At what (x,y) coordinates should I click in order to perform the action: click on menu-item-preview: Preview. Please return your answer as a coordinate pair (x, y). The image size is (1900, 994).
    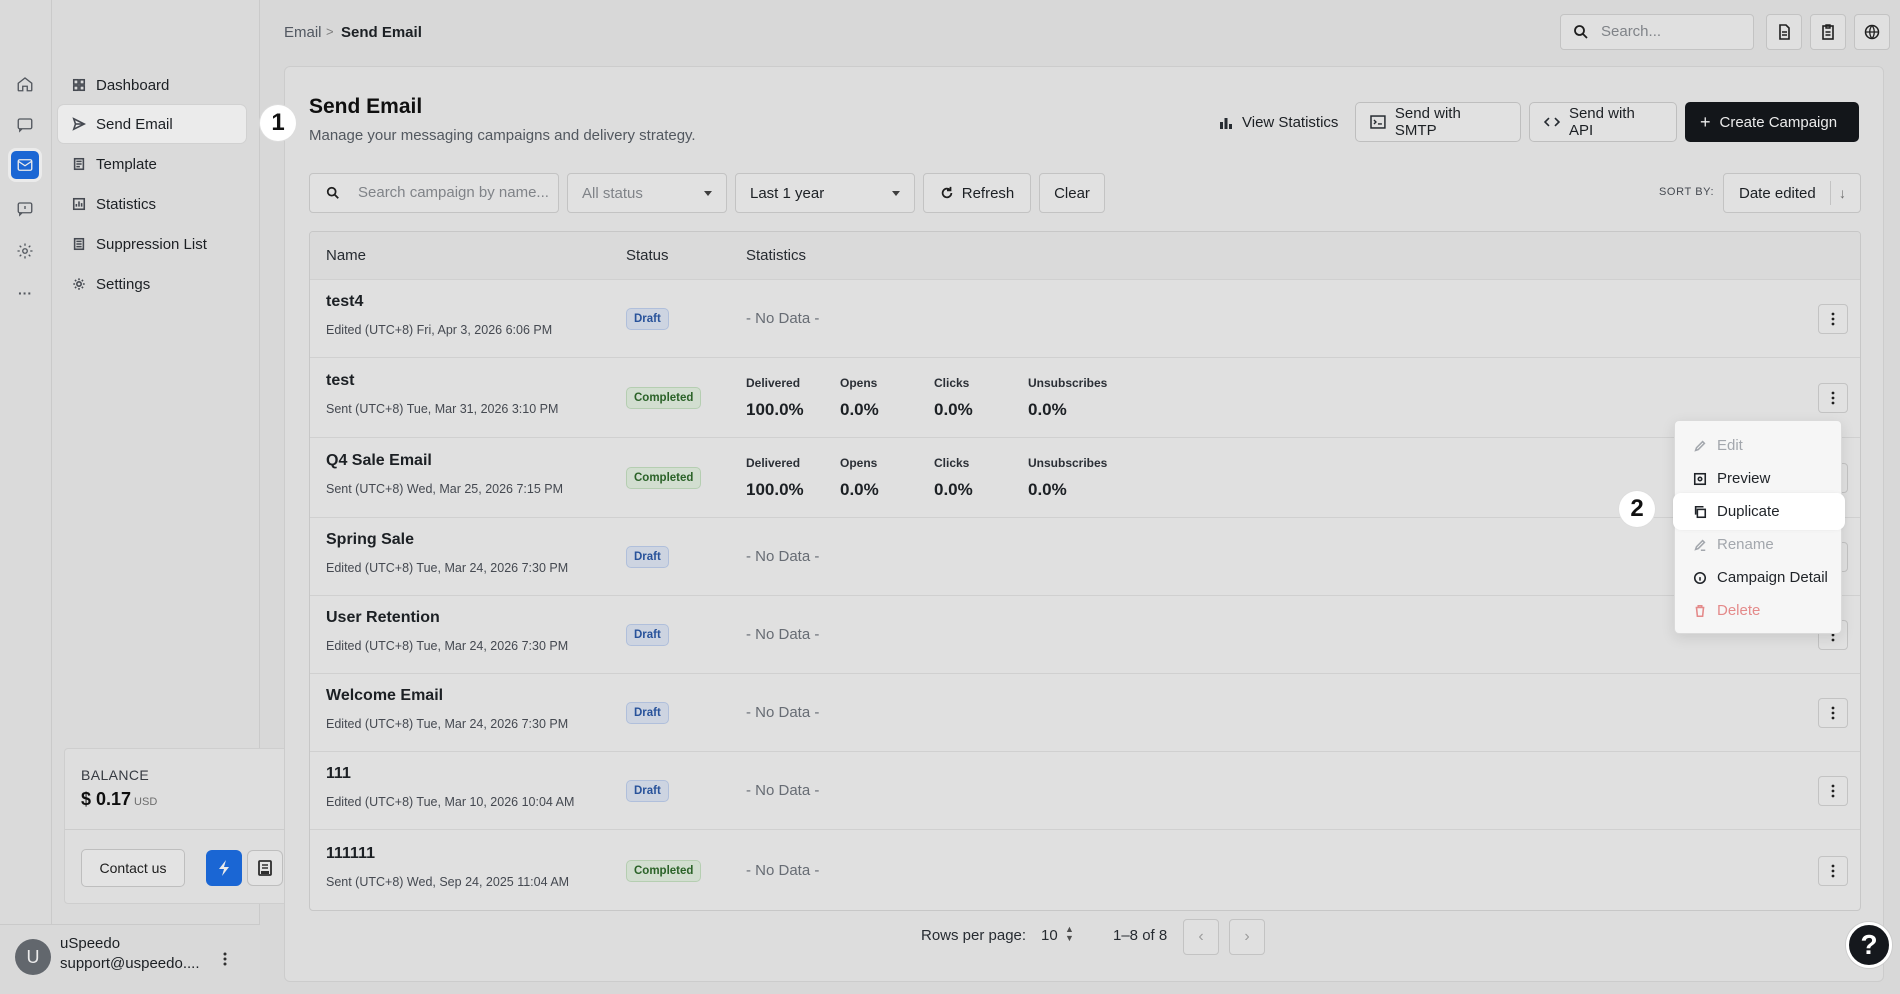
    Looking at the image, I should click on (1759, 478).